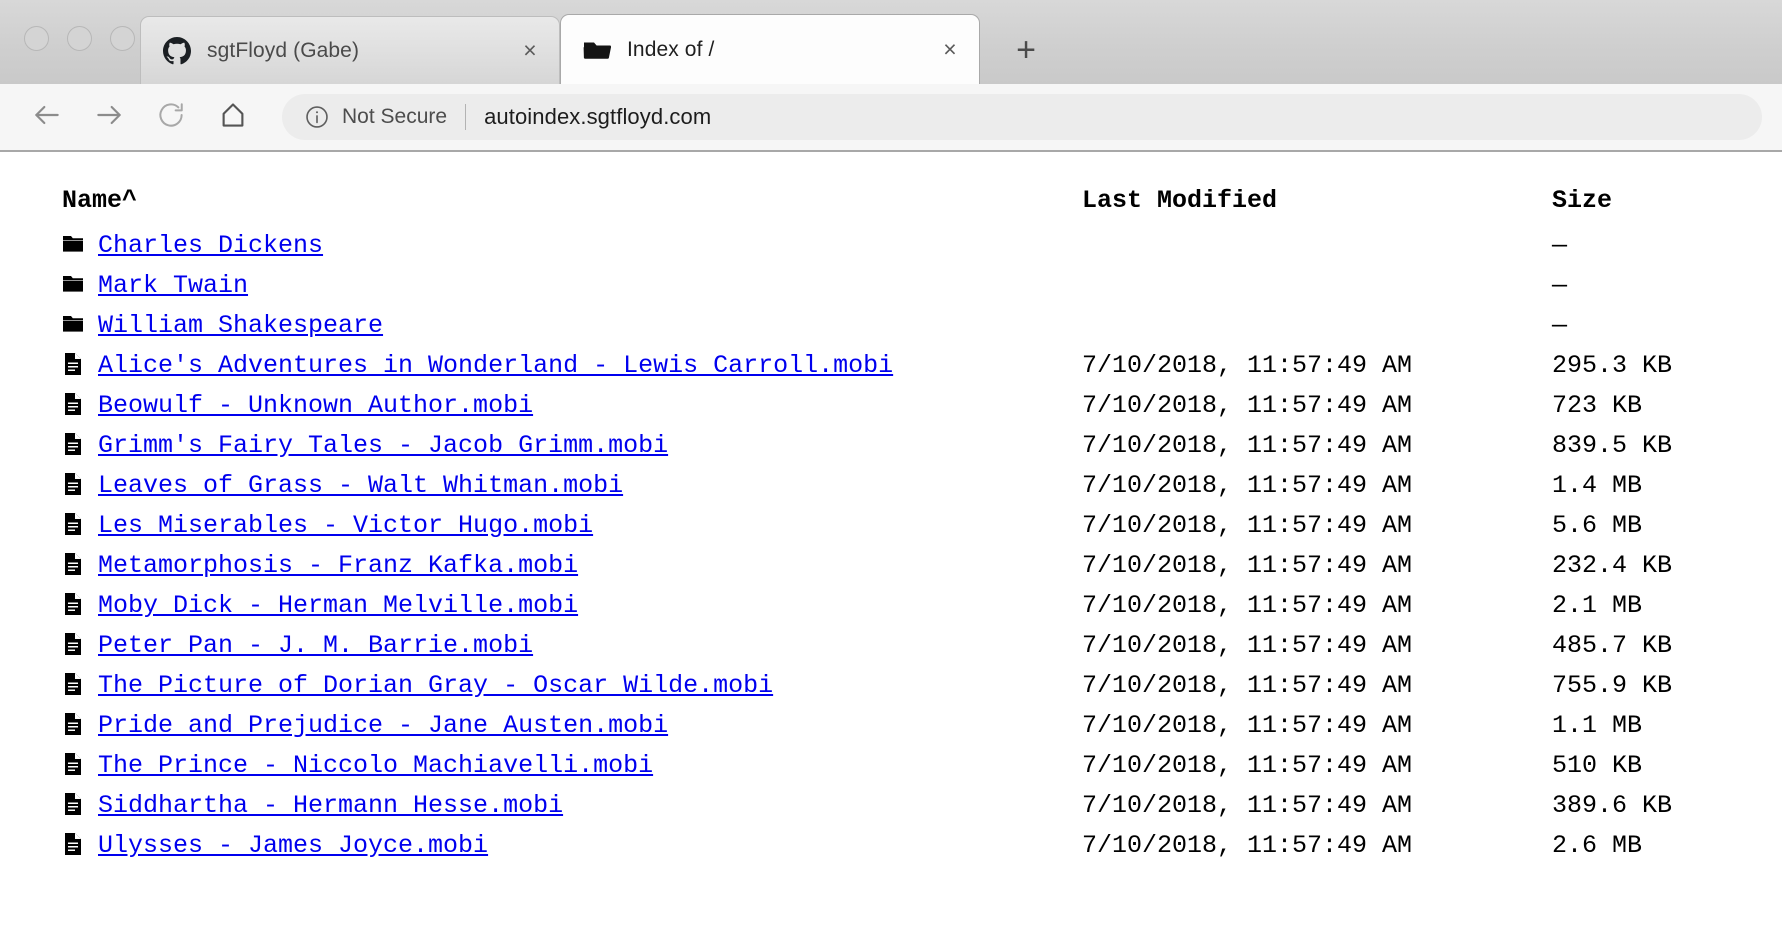  I want to click on home-button, so click(233, 117).